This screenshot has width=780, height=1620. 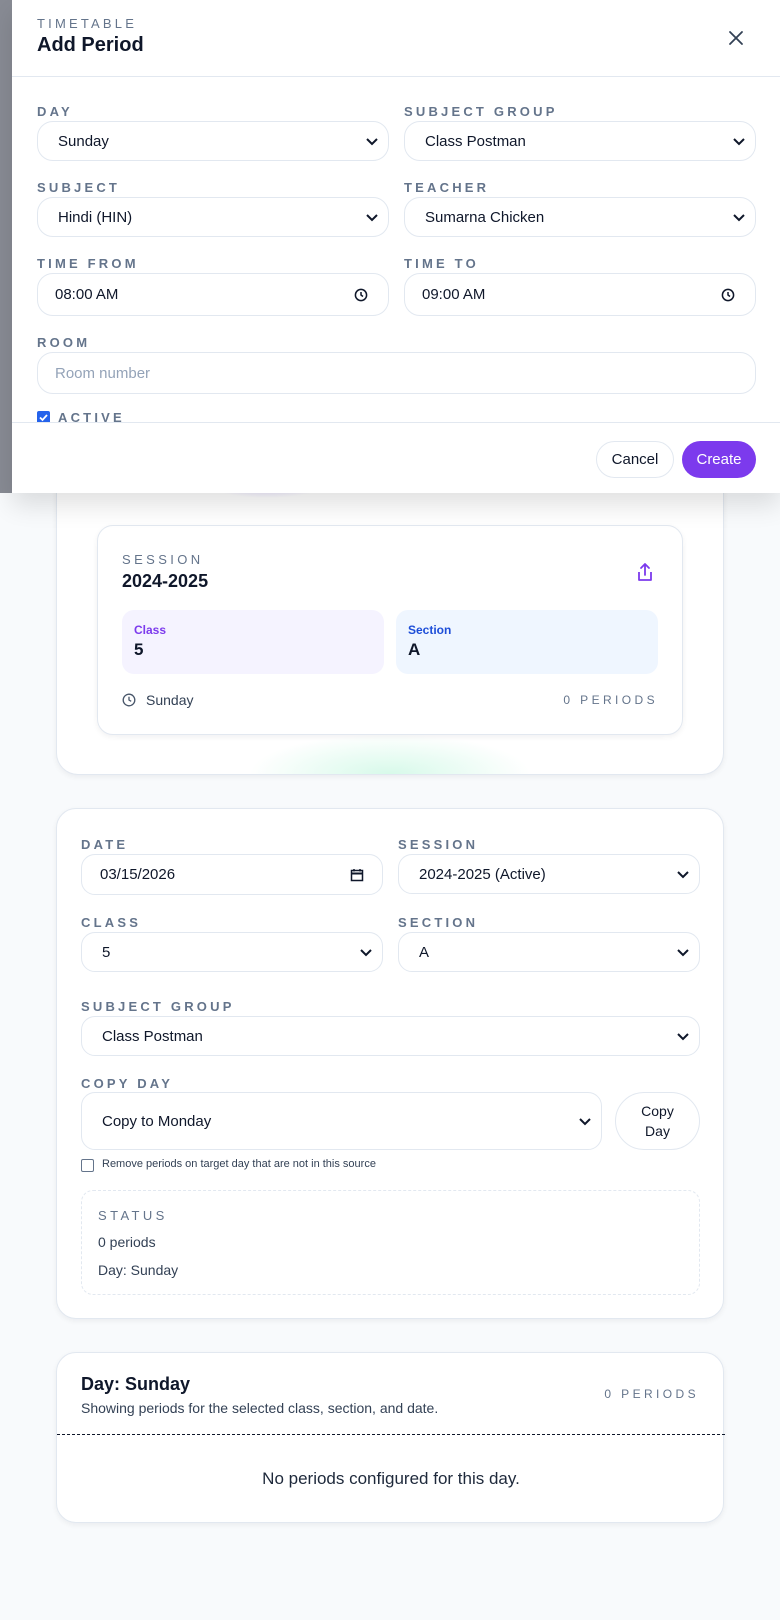 What do you see at coordinates (357, 875) in the screenshot?
I see `calendar-icon` at bounding box center [357, 875].